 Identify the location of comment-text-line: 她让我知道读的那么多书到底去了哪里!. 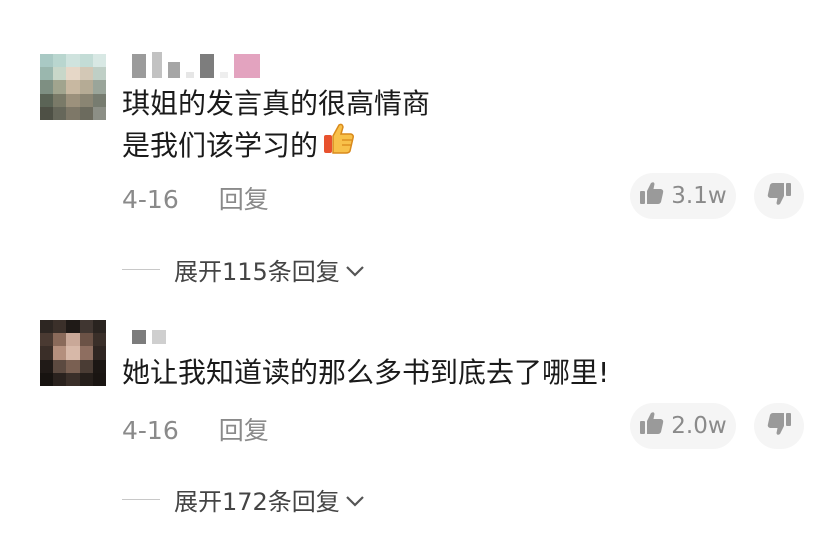
(366, 372).